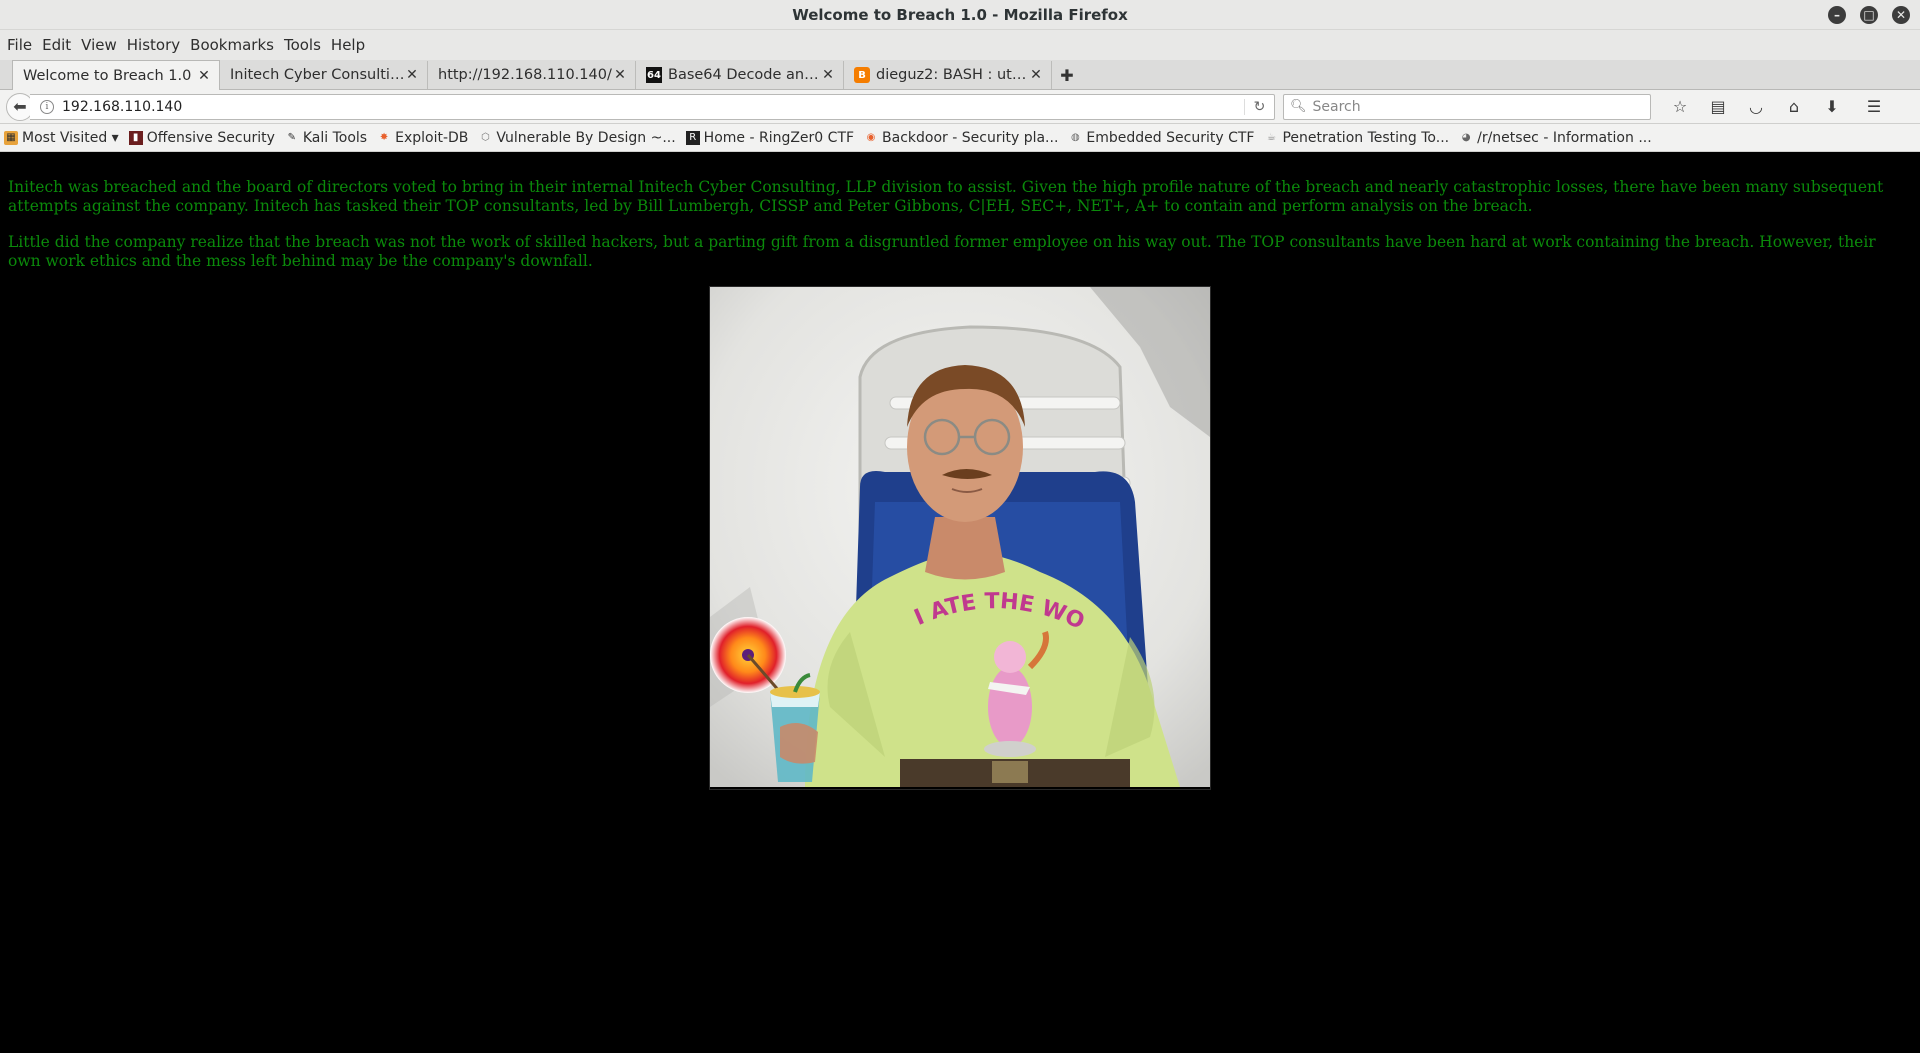  I want to click on pocket-icon: ◡, so click(1756, 107).